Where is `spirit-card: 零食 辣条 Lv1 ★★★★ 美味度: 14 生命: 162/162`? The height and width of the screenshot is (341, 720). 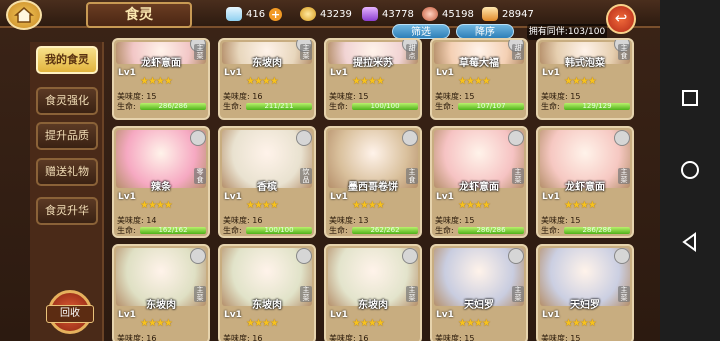 spirit-card: 零食 辣条 Lv1 ★★★★ 美味度: 14 生命: 162/162 is located at coordinates (161, 182).